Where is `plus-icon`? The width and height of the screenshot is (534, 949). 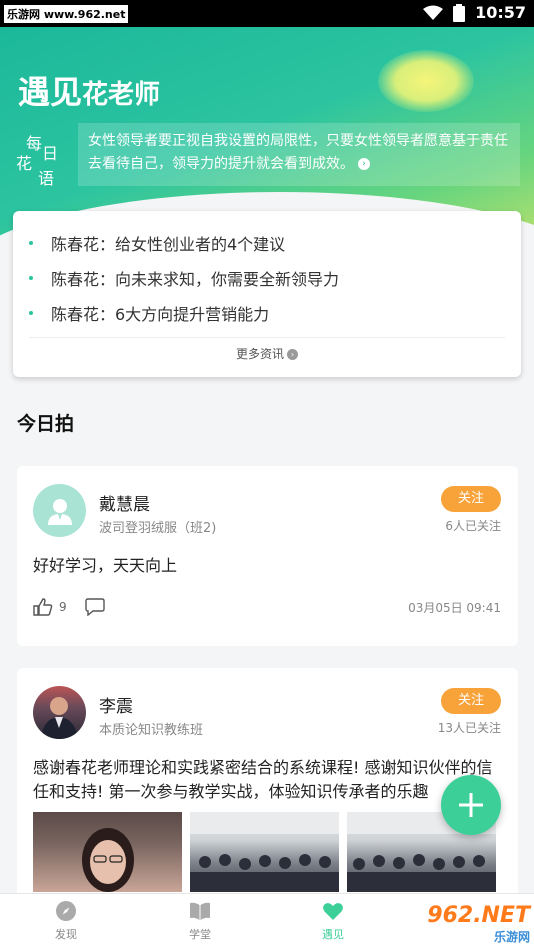
plus-icon is located at coordinates (471, 805).